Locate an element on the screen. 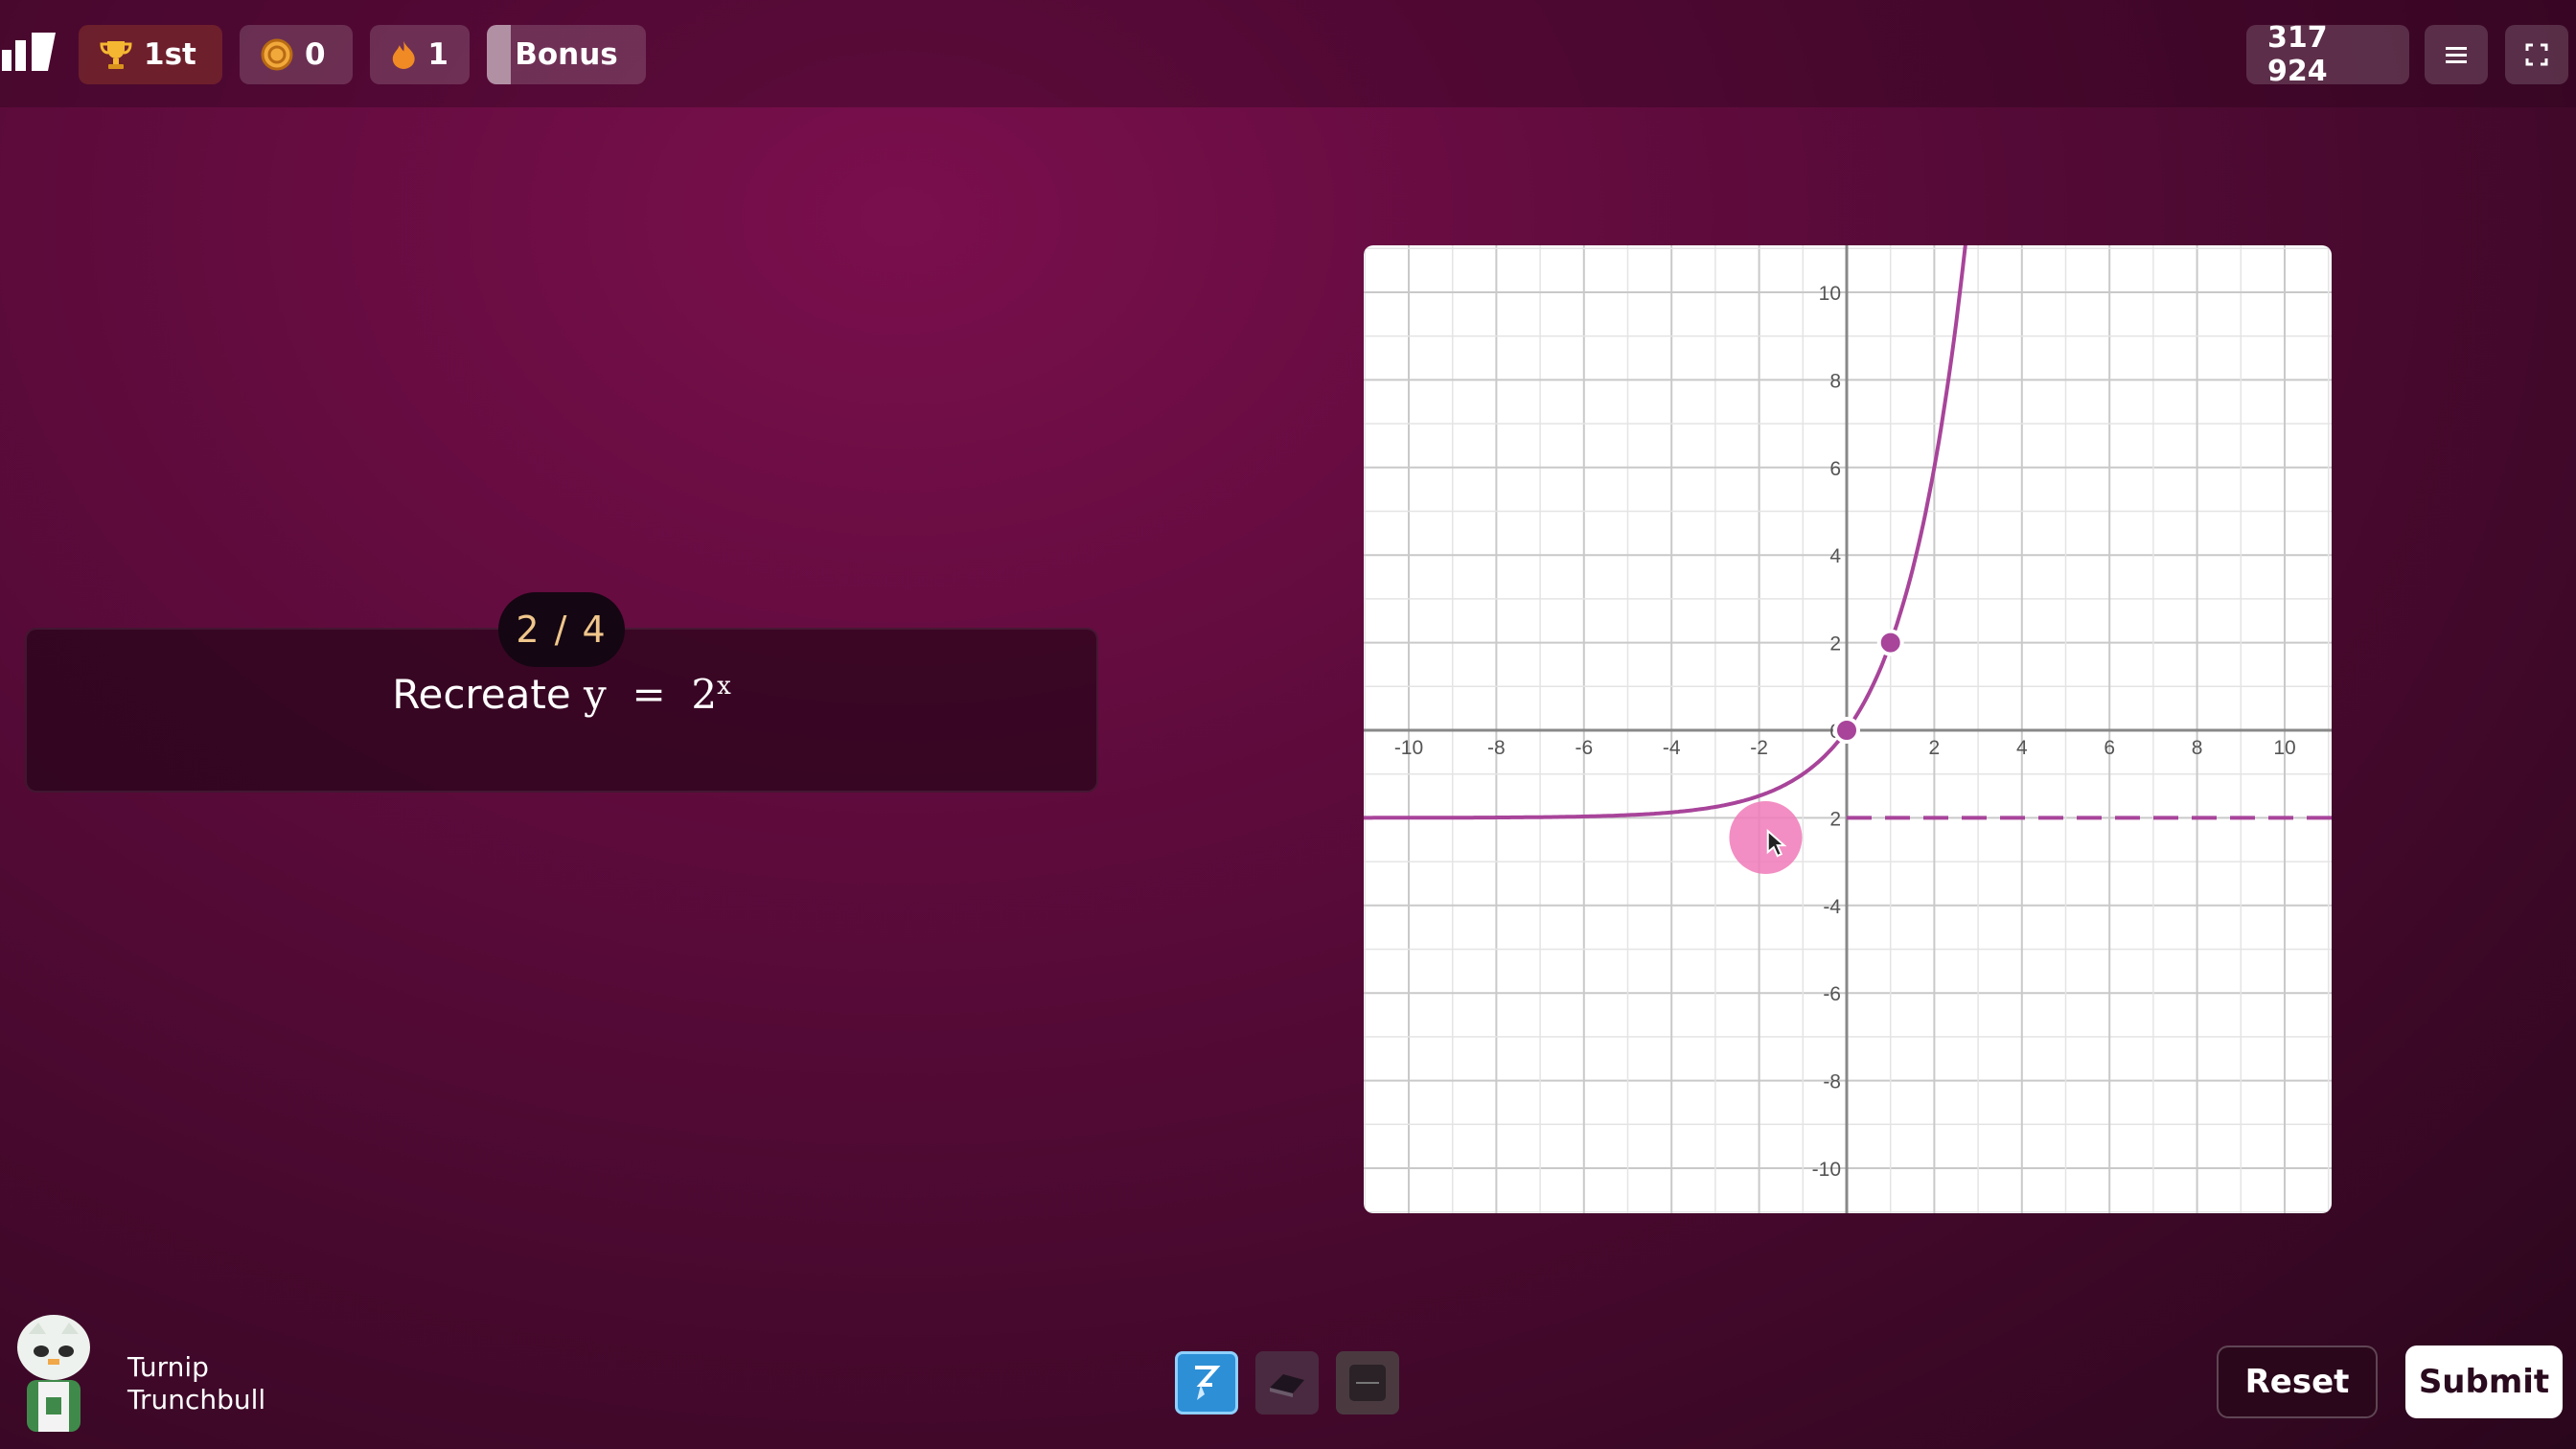  x-tick-label: -4 is located at coordinates (1672, 748).